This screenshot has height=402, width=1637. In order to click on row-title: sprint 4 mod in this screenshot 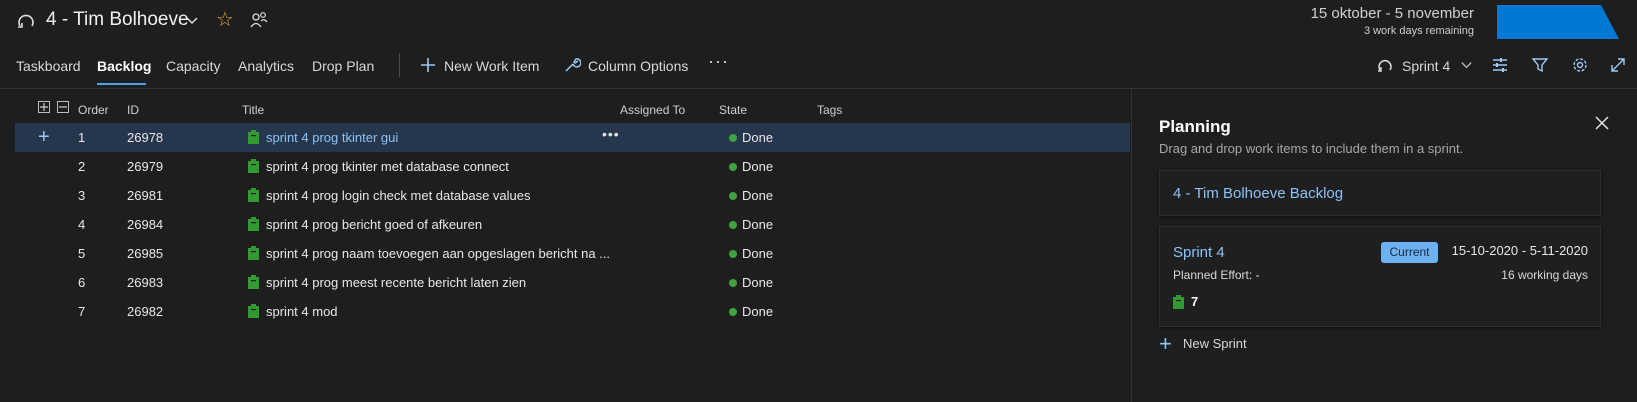, I will do `click(302, 311)`.